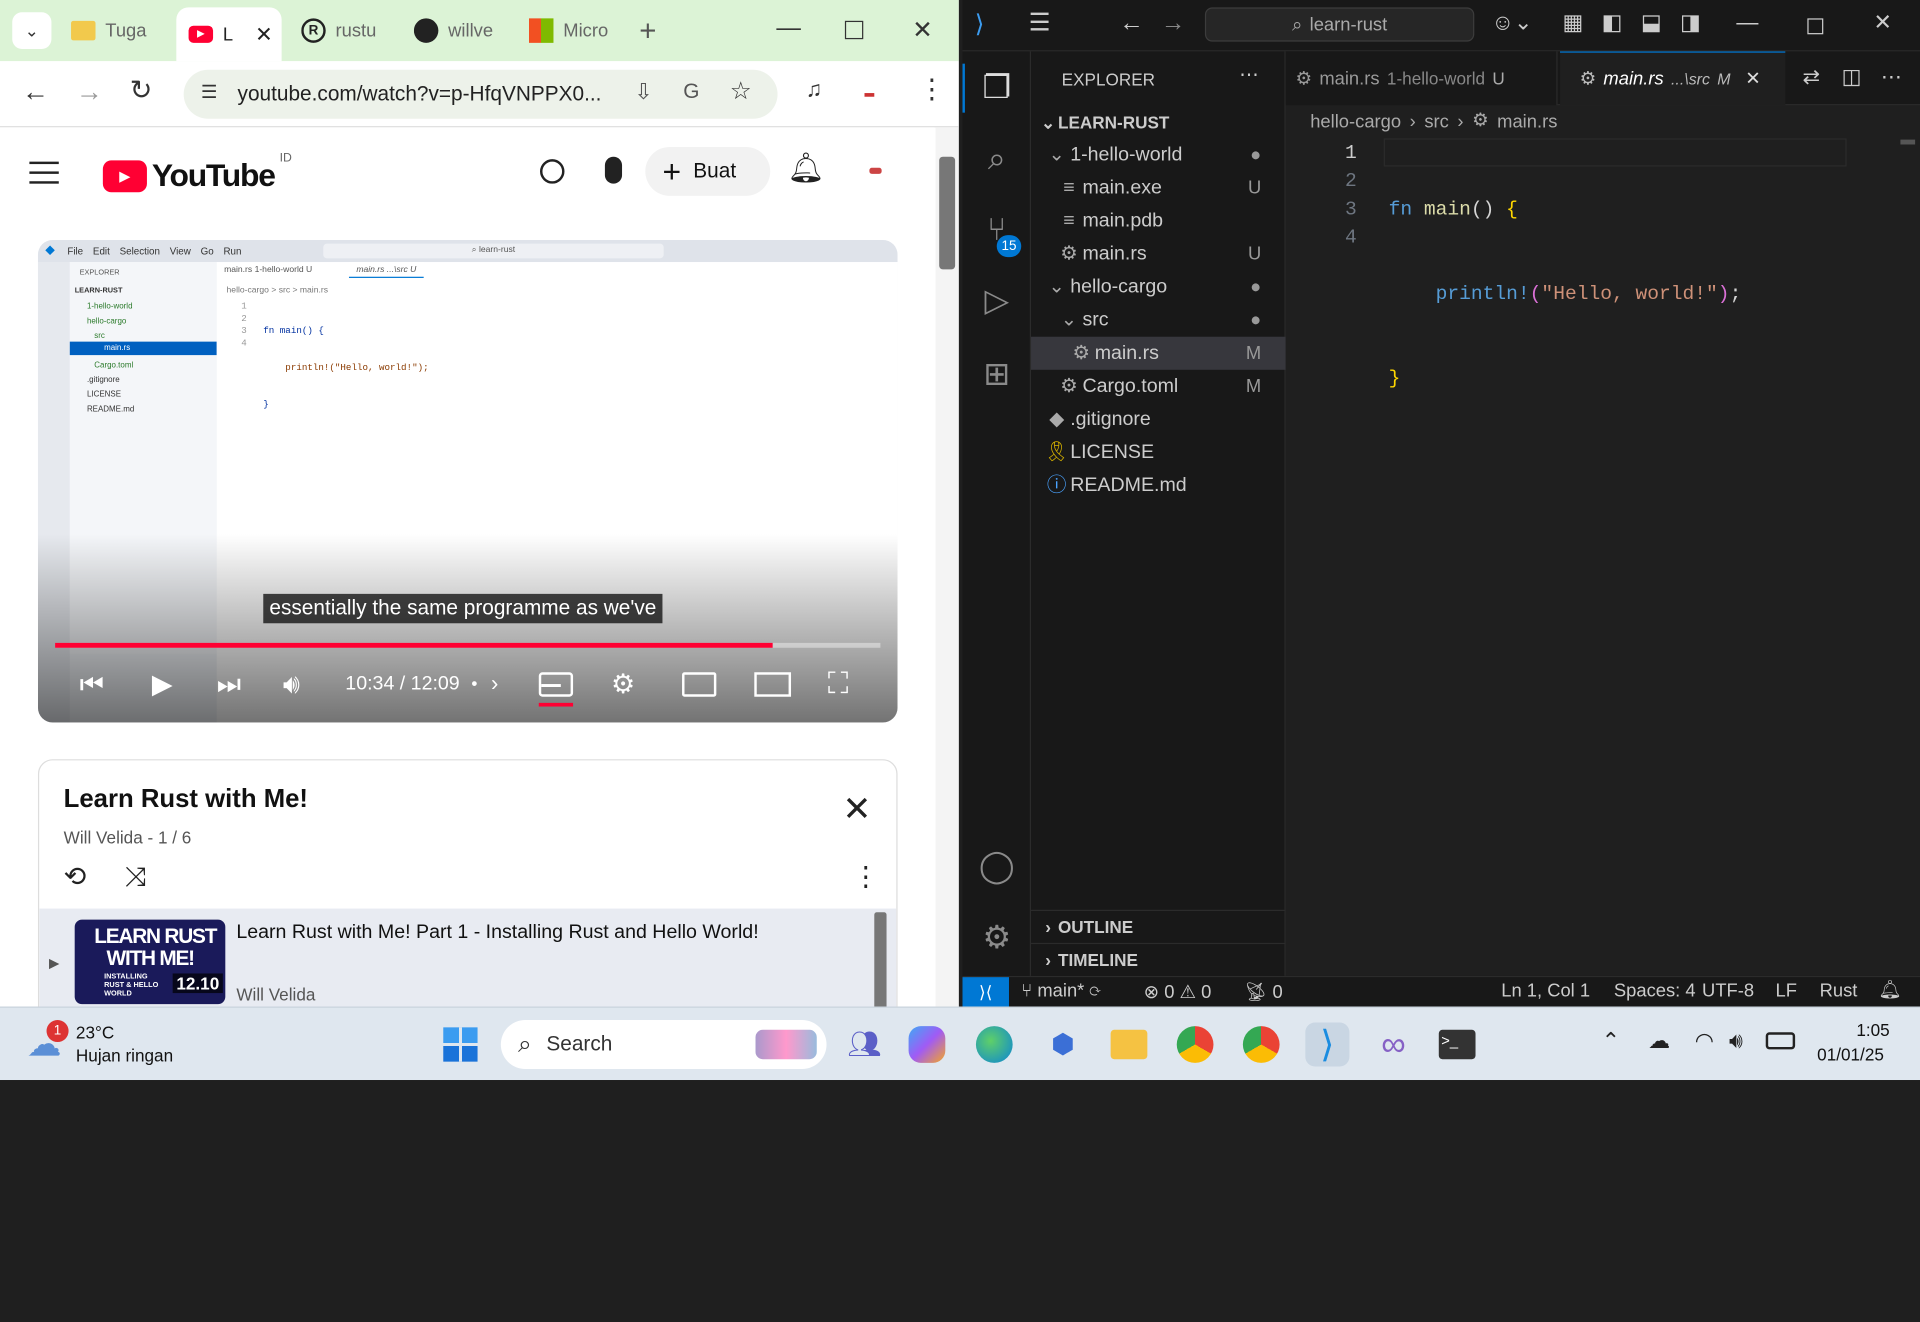  Describe the element at coordinates (1882, 22) in the screenshot. I see `close-window-button: ✕` at that location.